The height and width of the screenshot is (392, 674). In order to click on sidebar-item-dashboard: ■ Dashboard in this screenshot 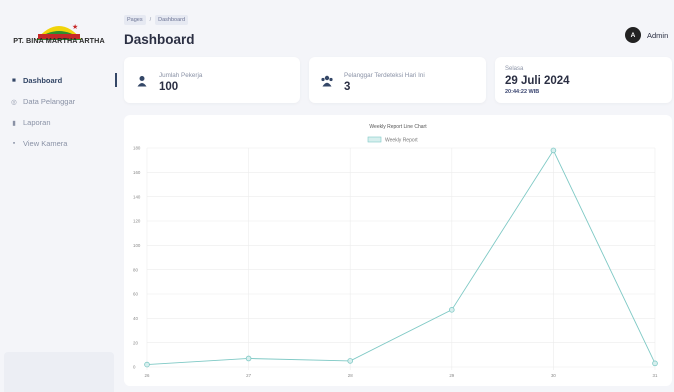, I will do `click(59, 80)`.